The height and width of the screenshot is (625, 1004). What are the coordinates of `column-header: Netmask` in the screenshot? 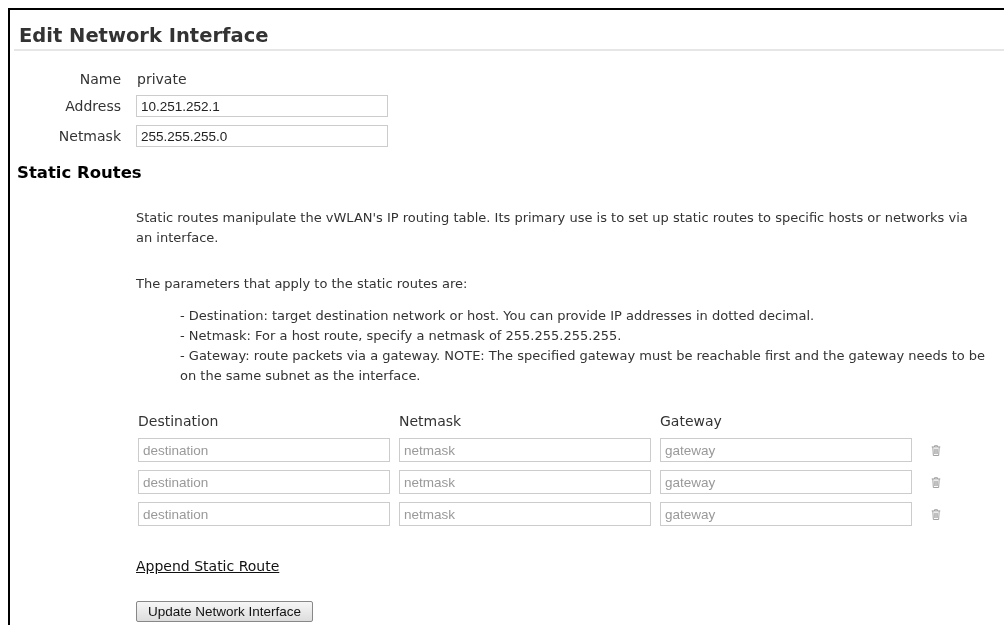 It's located at (431, 421).